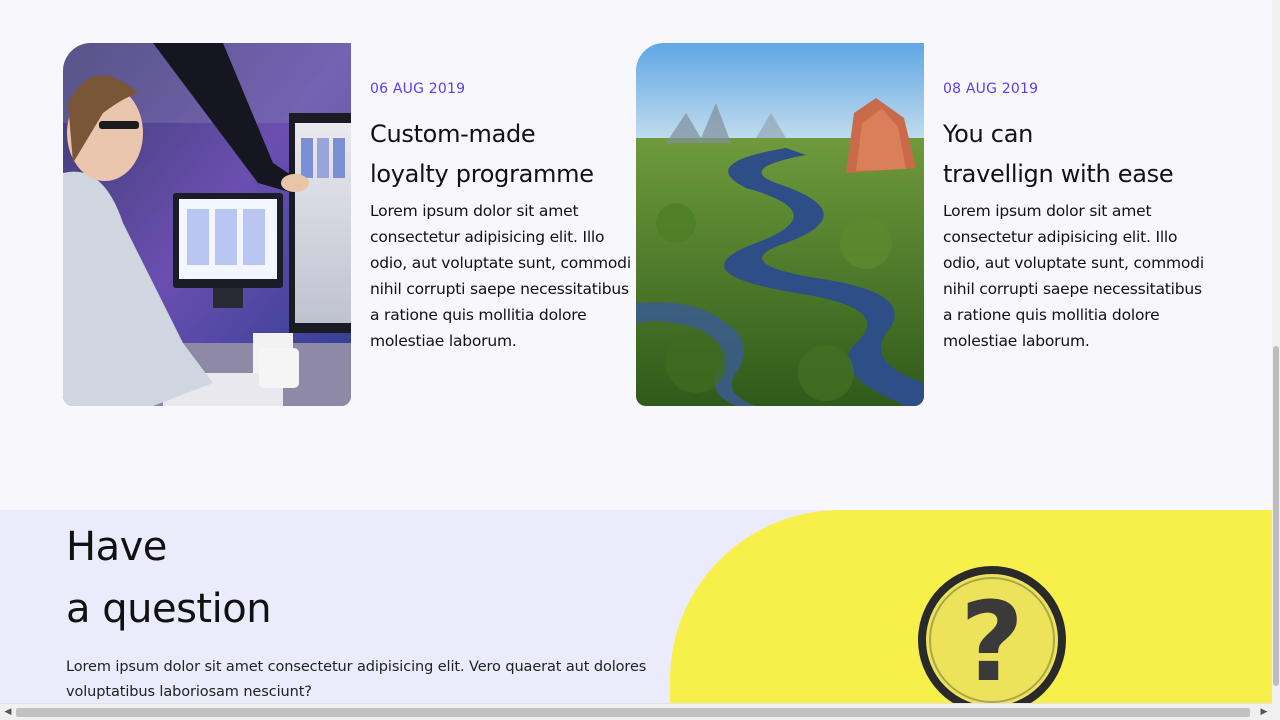 This screenshot has width=1280, height=720. What do you see at coordinates (991, 89) in the screenshot?
I see `card-date: 08 AUG 2019` at bounding box center [991, 89].